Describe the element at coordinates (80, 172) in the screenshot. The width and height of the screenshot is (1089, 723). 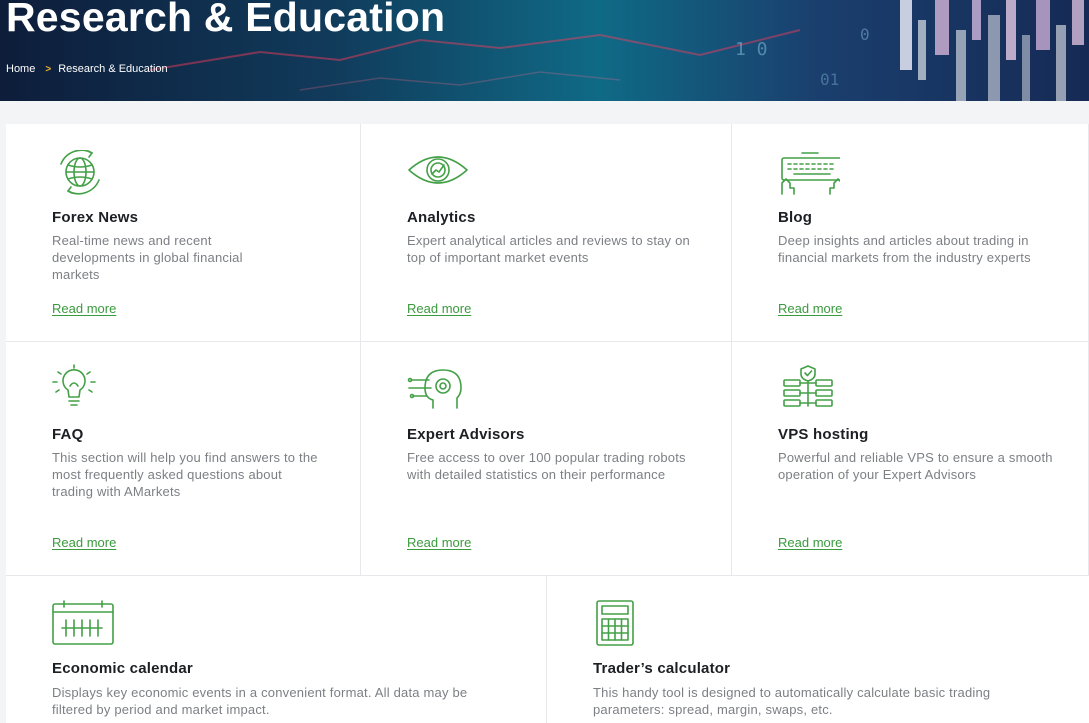
I see `globe-refresh-icon` at that location.